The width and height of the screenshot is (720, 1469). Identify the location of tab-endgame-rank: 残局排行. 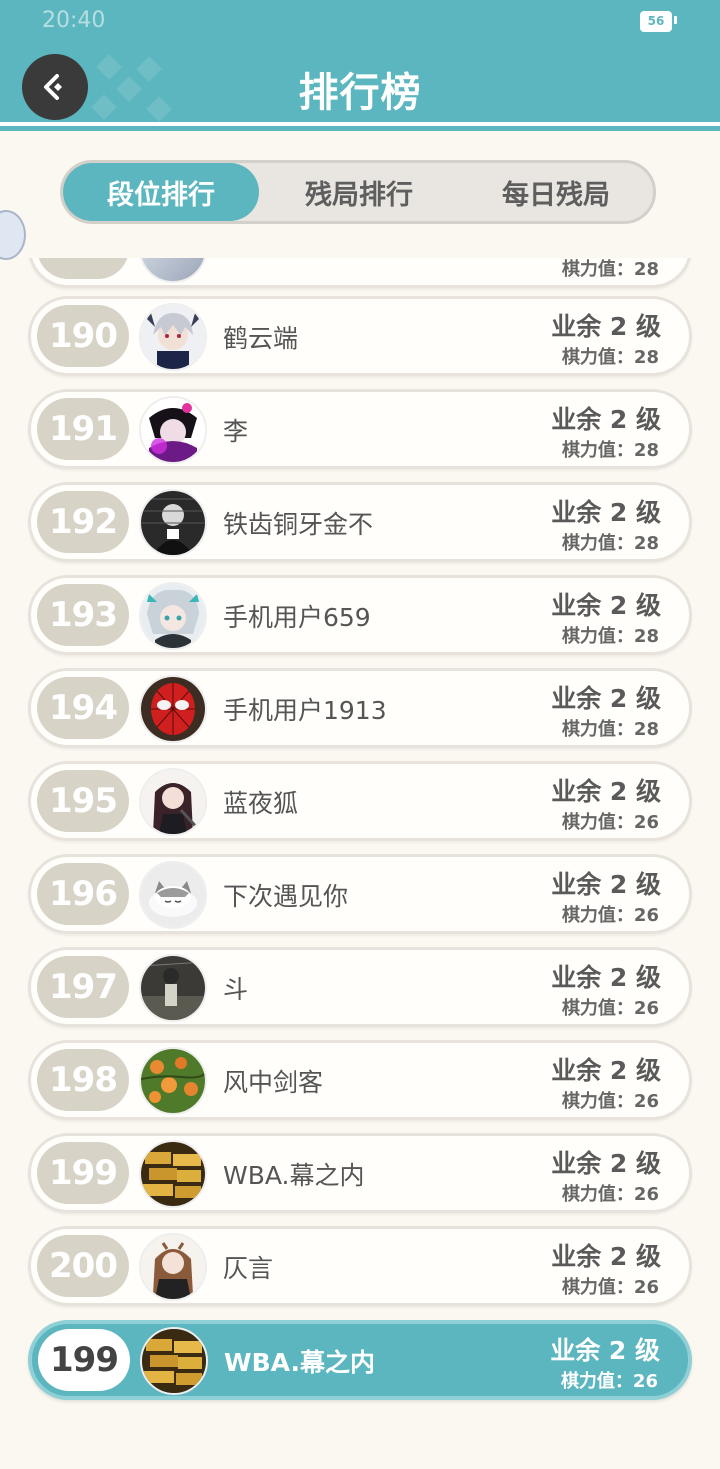
(359, 192).